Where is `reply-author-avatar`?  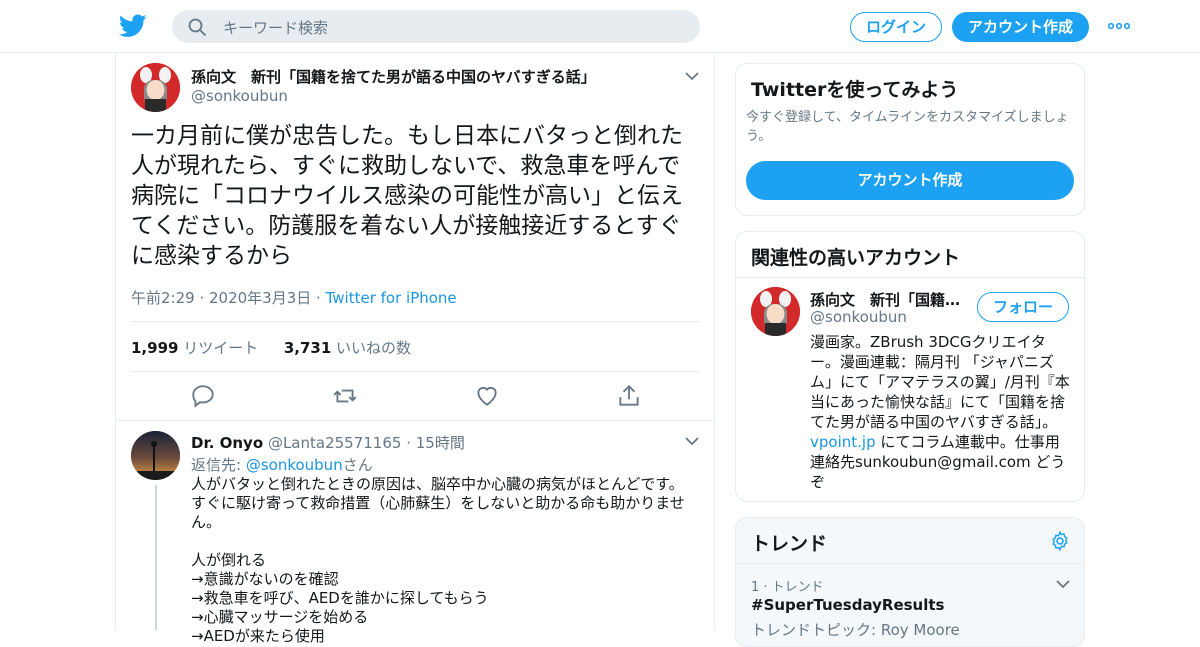
reply-author-avatar is located at coordinates (155, 455).